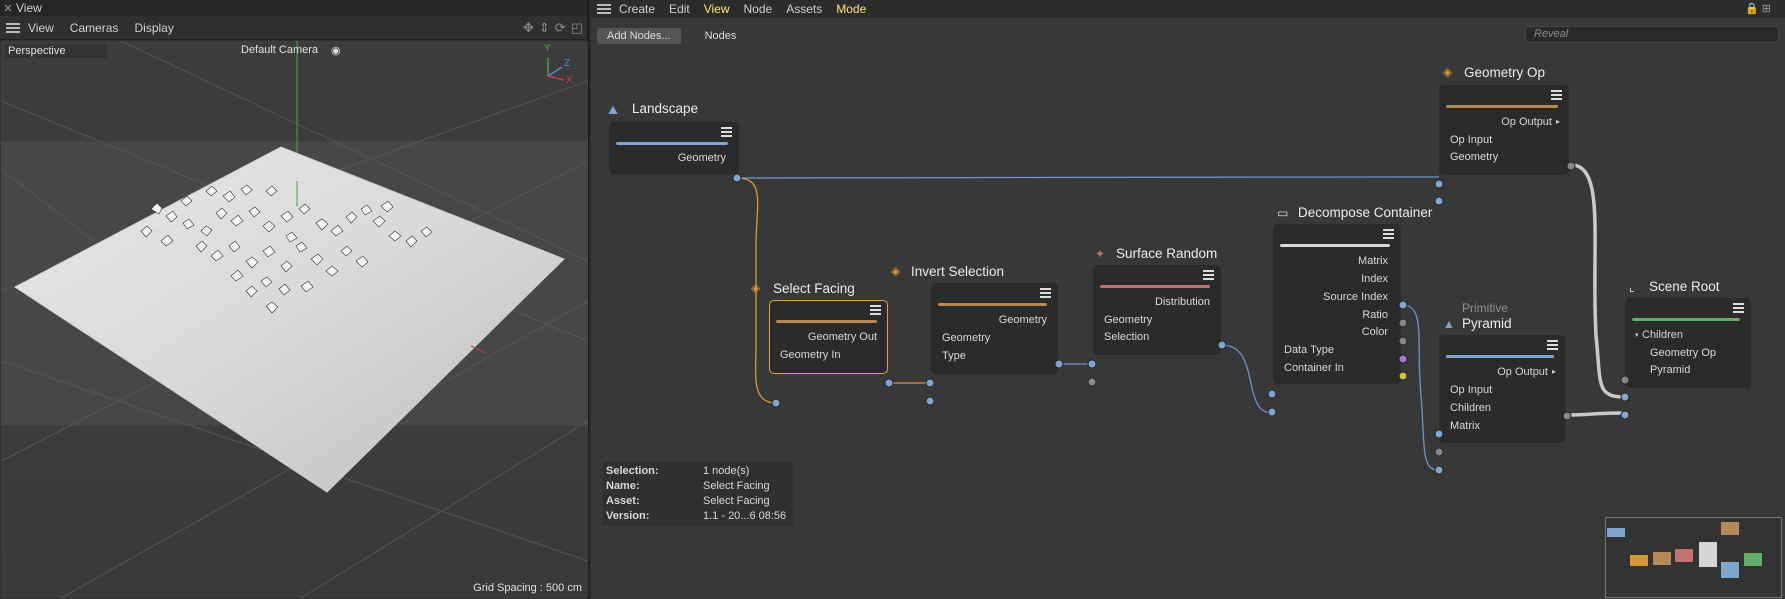  What do you see at coordinates (698, 486) in the screenshot?
I see `info-row: Name: Select Facing` at bounding box center [698, 486].